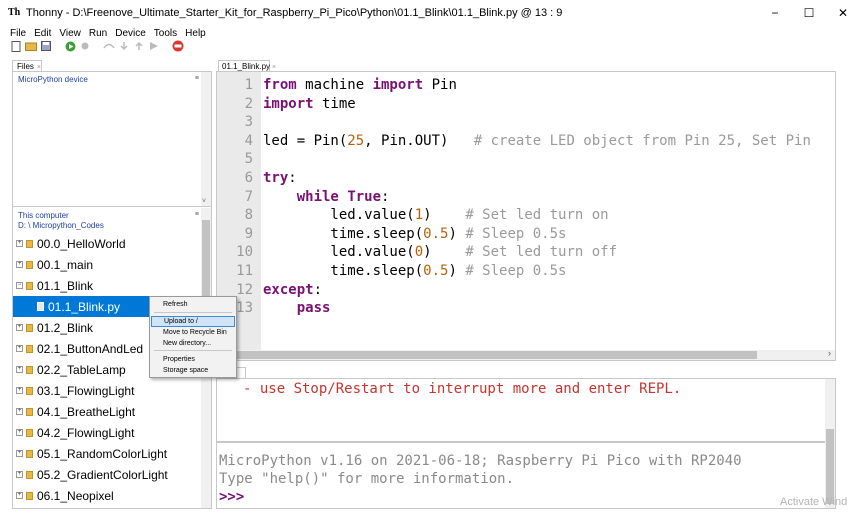  I want to click on code-line: 1 from machine import Pin, so click(526, 85).